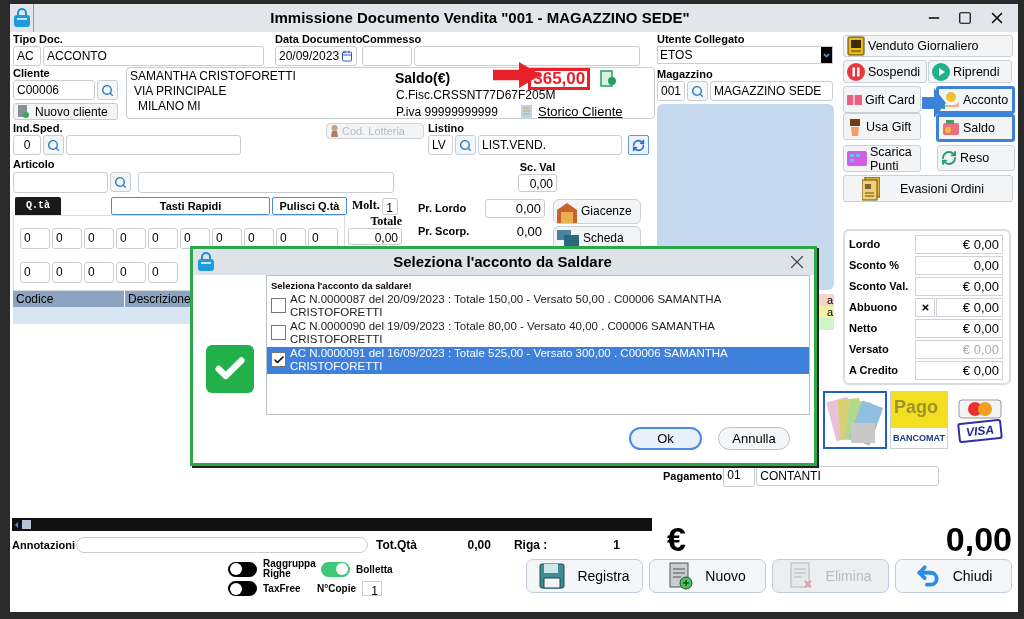 This screenshot has width=1024, height=619. Describe the element at coordinates (580, 112) in the screenshot. I see `customer-history-link: Storico Cliente` at that location.